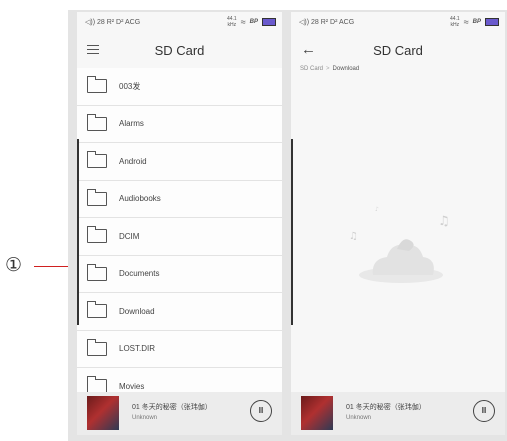 The height and width of the screenshot is (441, 507). I want to click on title-bar: SD Card, so click(179, 51).